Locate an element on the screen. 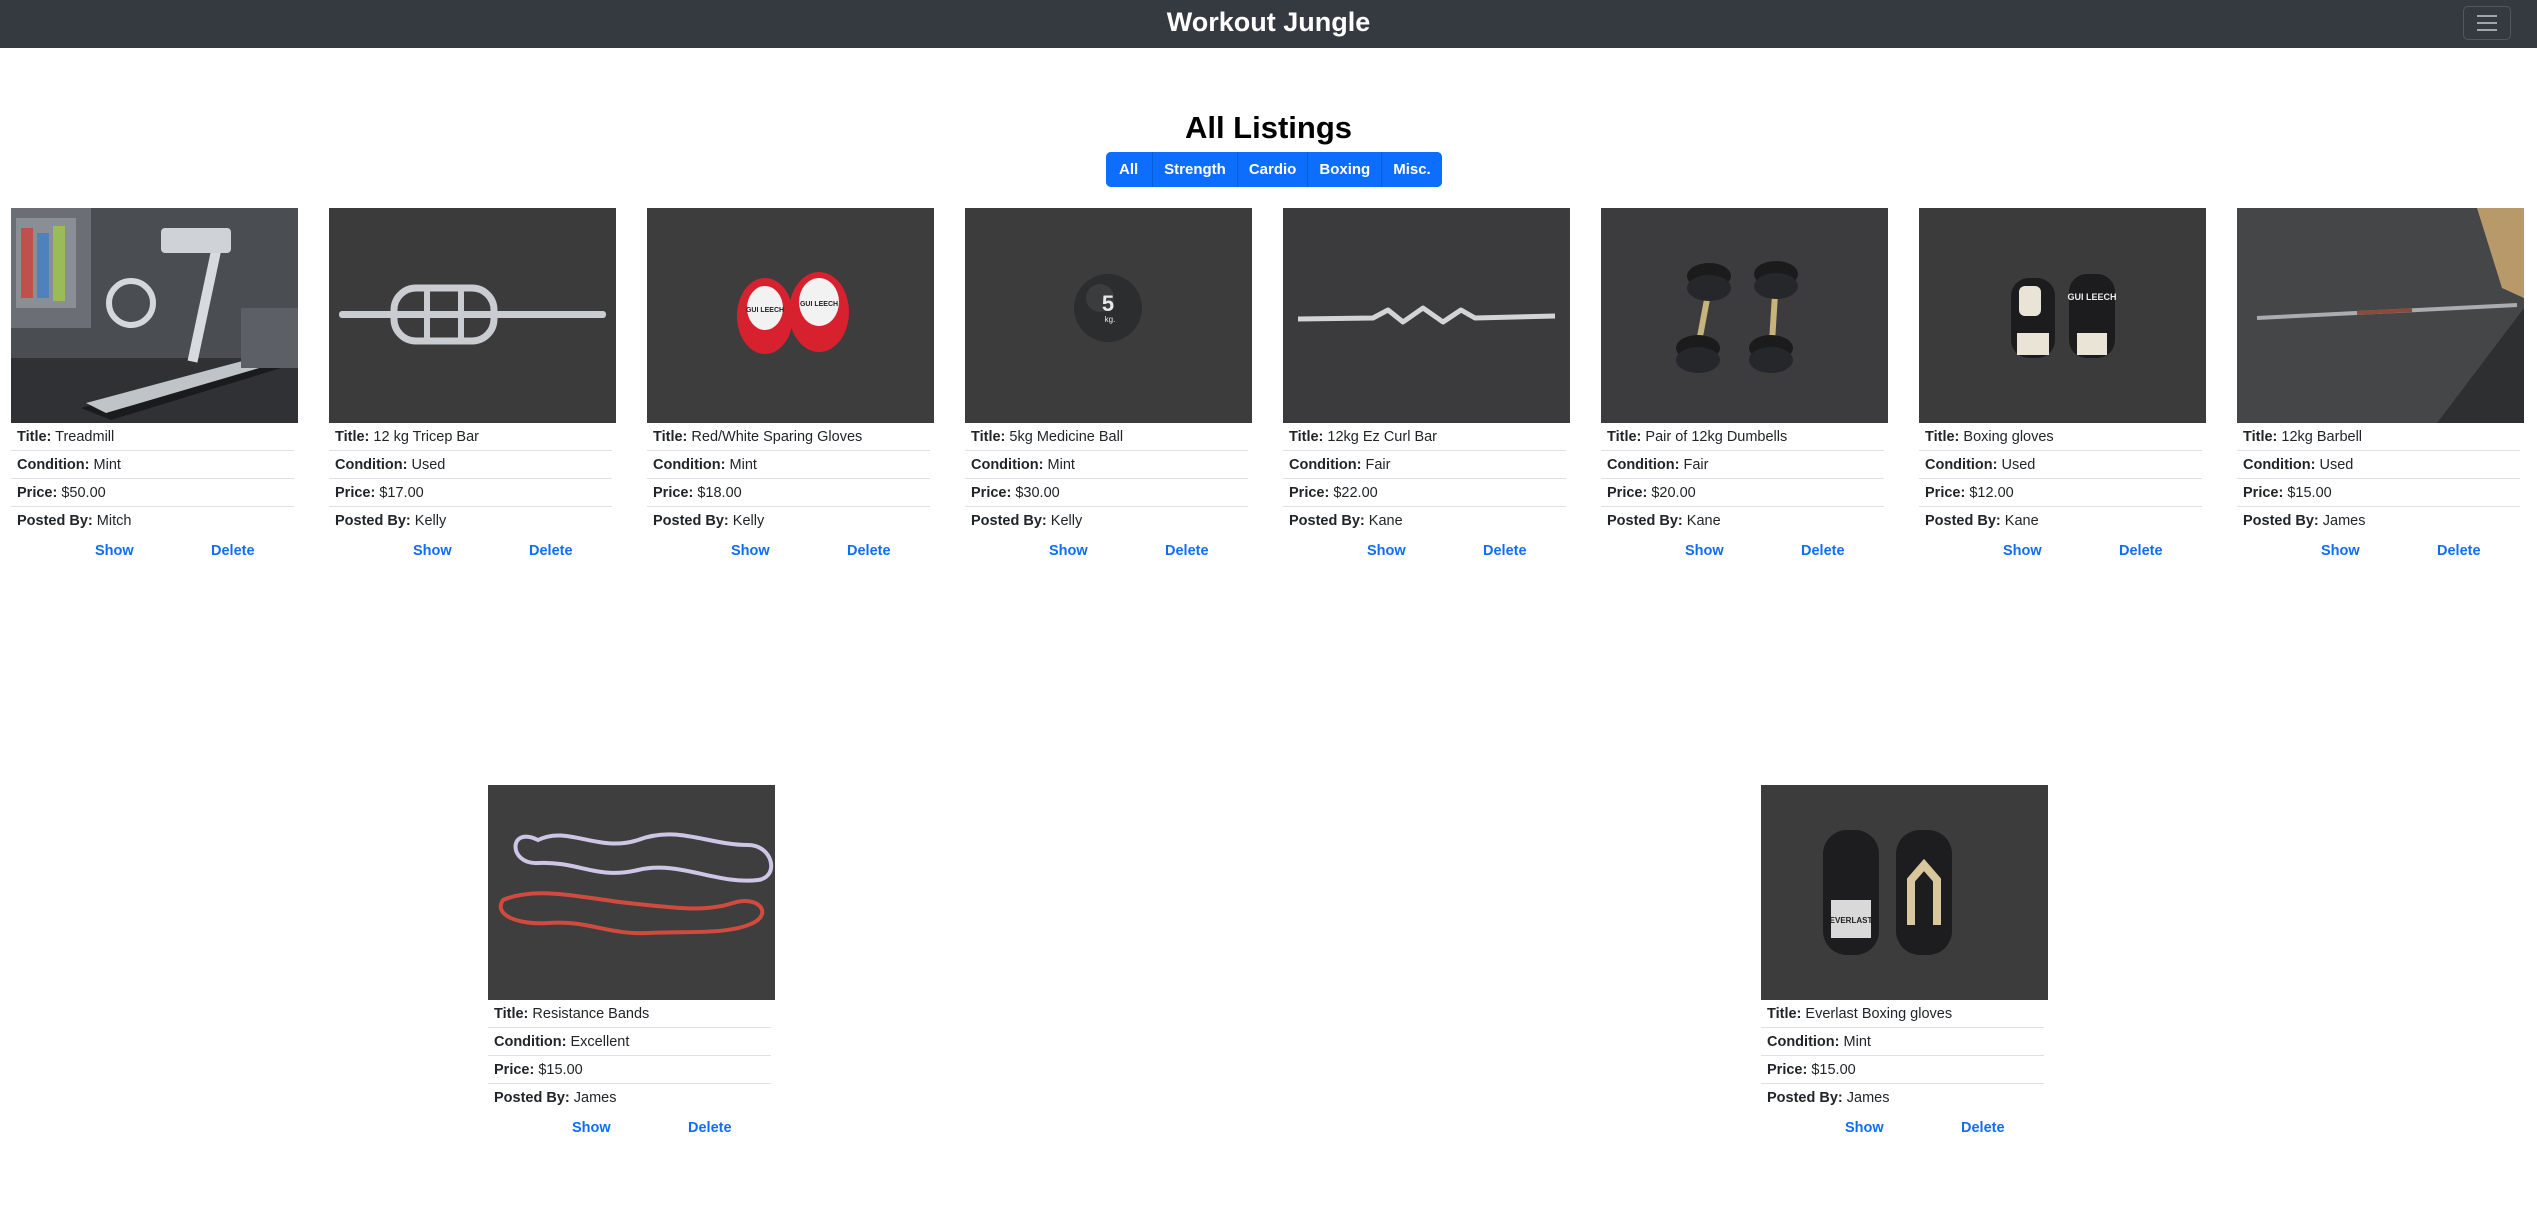 The image size is (2537, 1210). hamburger-menu-icon is located at coordinates (2487, 23).